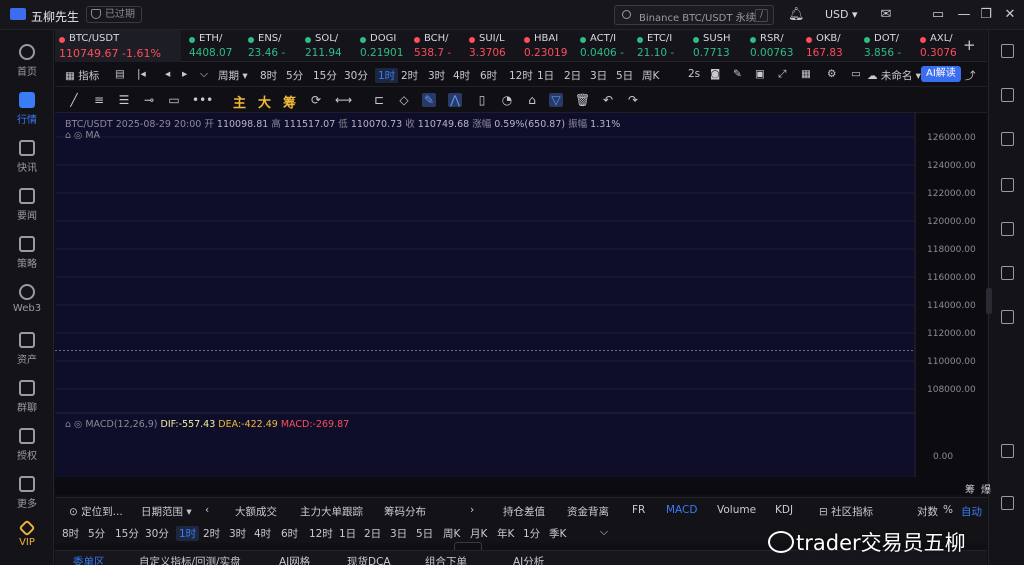 Image resolution: width=1024 pixels, height=565 pixels. Describe the element at coordinates (970, 75) in the screenshot. I see `share-icon: ⤴` at that location.